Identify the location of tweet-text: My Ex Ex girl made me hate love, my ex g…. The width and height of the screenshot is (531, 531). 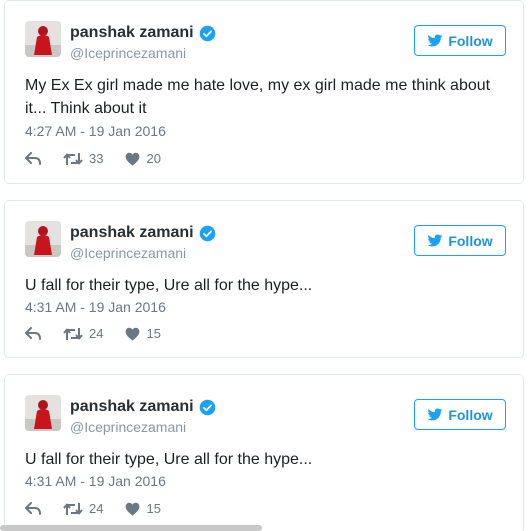
(258, 97).